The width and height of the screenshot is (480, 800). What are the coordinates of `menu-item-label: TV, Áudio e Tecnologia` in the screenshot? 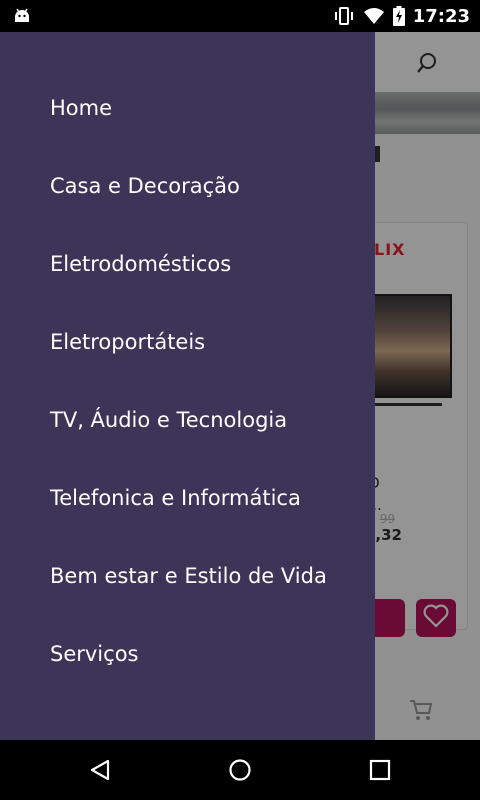 It's located at (169, 420).